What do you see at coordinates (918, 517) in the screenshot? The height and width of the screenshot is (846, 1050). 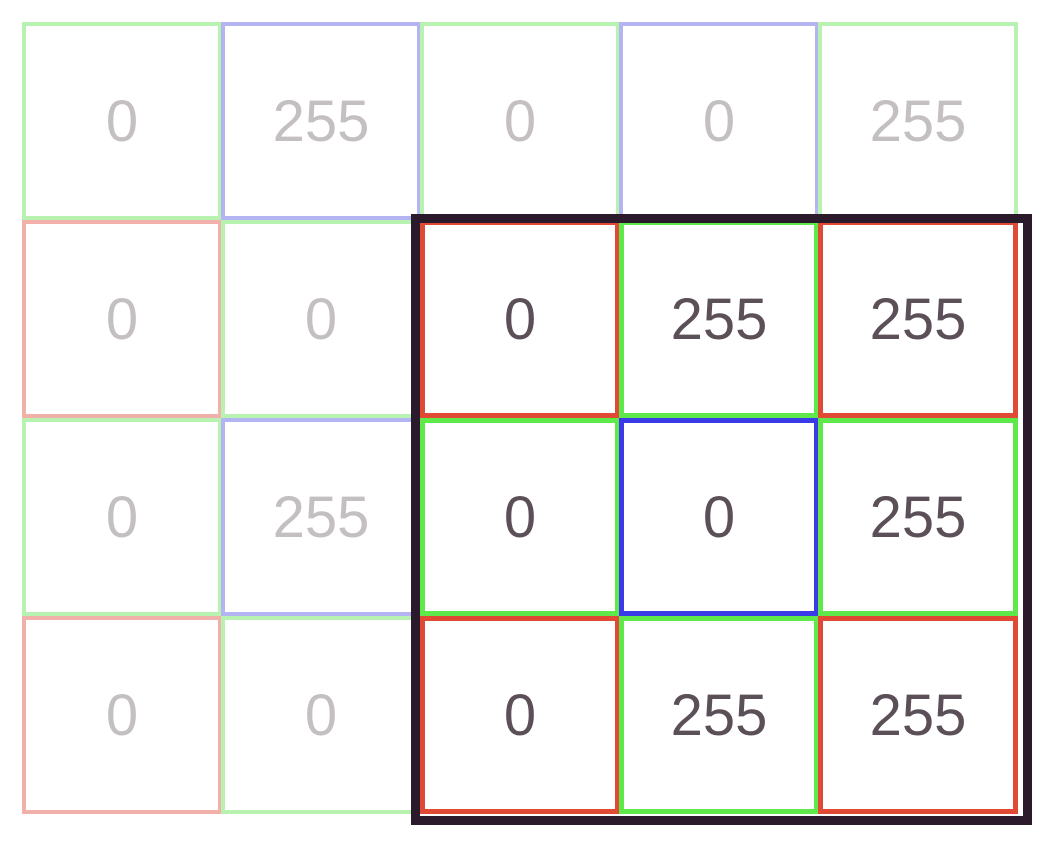 I see `pixel-cell-r3-c5: 255` at bounding box center [918, 517].